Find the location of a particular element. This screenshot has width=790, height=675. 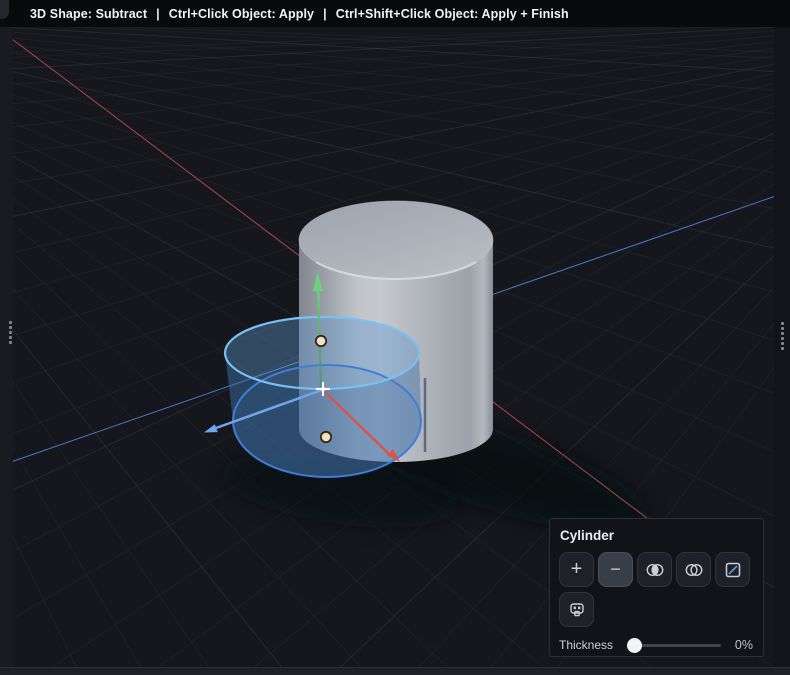

union-button: + is located at coordinates (576, 569).